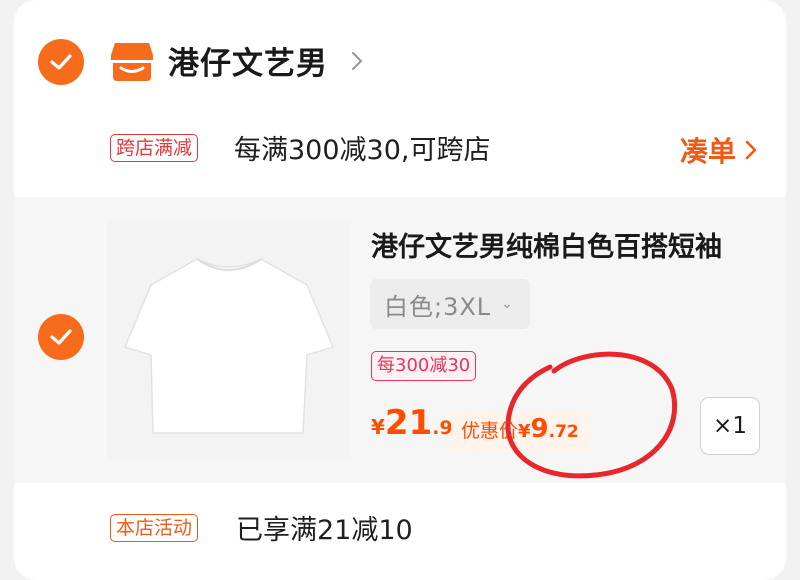  I want to click on price-decimal: .9, so click(442, 428).